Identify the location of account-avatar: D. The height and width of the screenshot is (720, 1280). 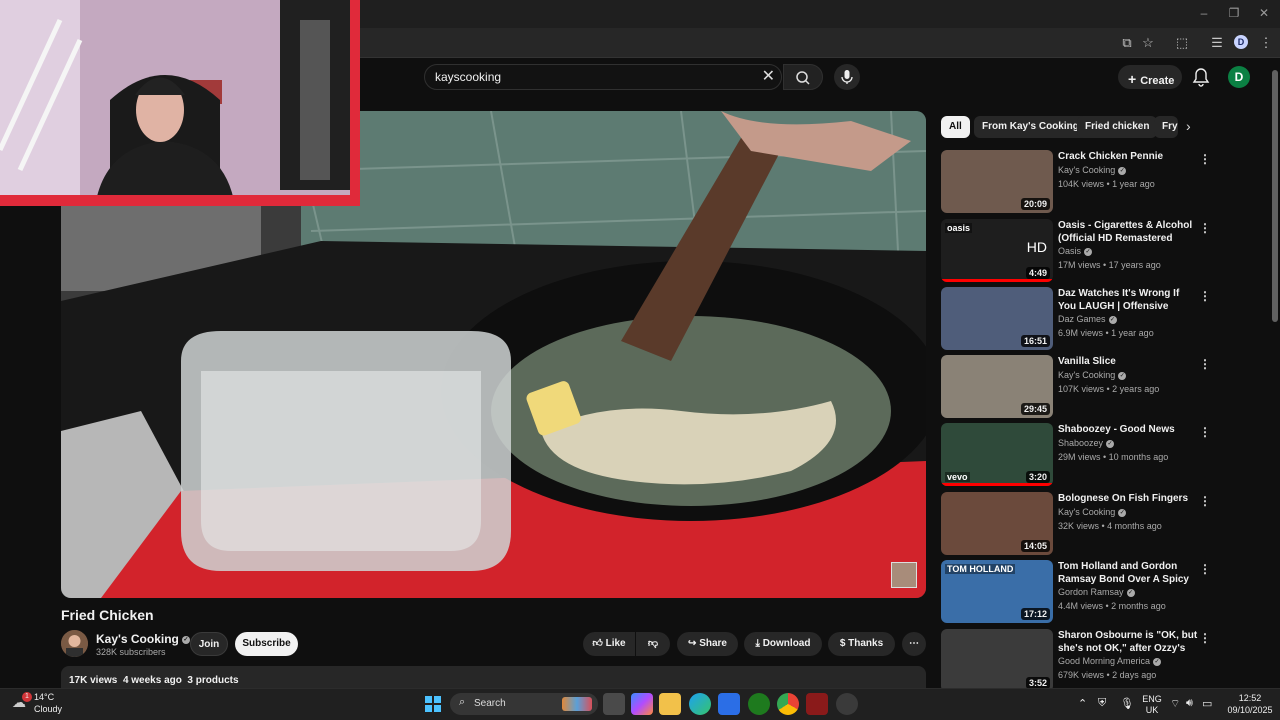
(1239, 77).